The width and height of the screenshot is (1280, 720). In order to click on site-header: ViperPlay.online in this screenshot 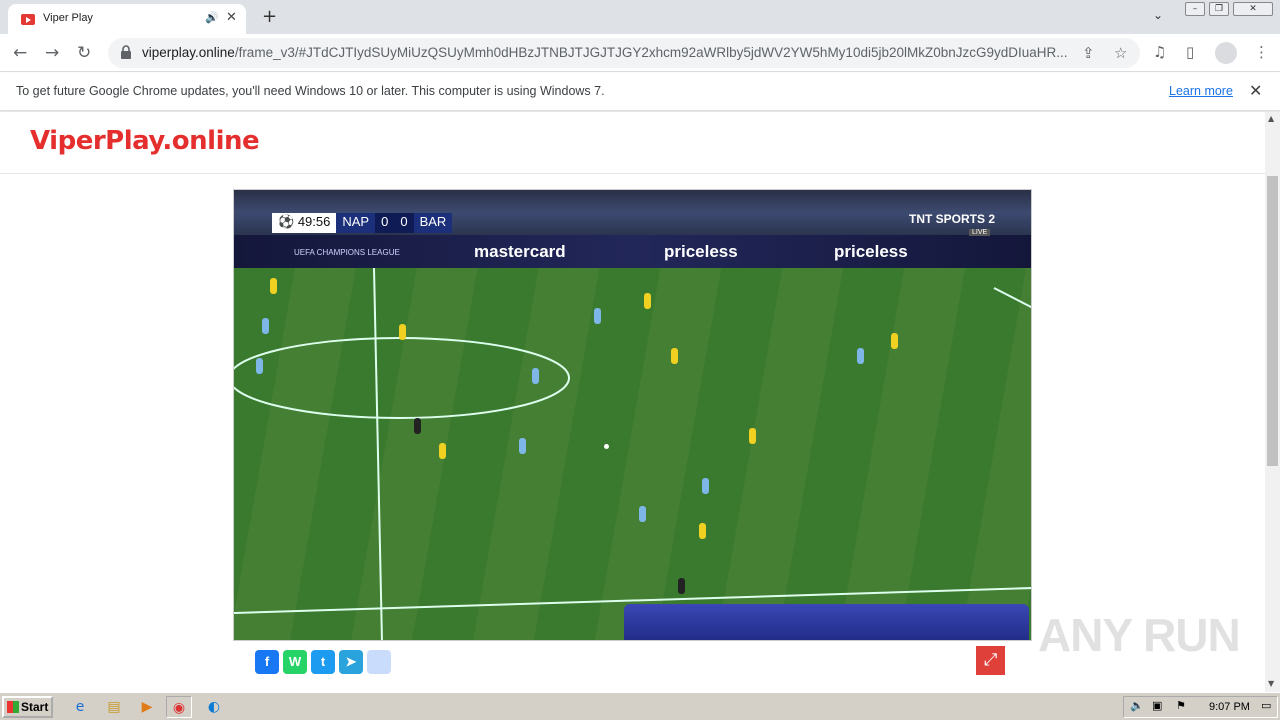, I will do `click(632, 143)`.